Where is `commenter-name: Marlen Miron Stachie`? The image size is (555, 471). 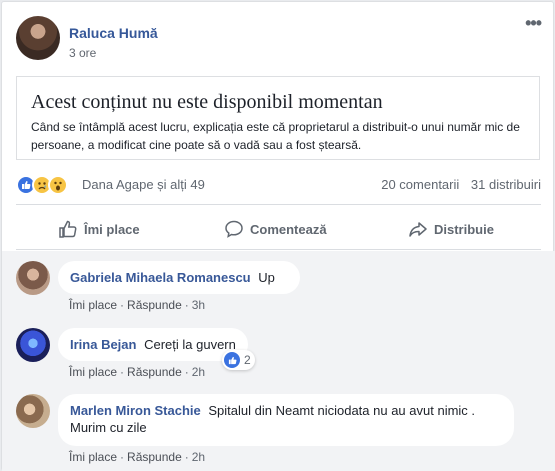
commenter-name: Marlen Miron Stachie is located at coordinates (135, 410).